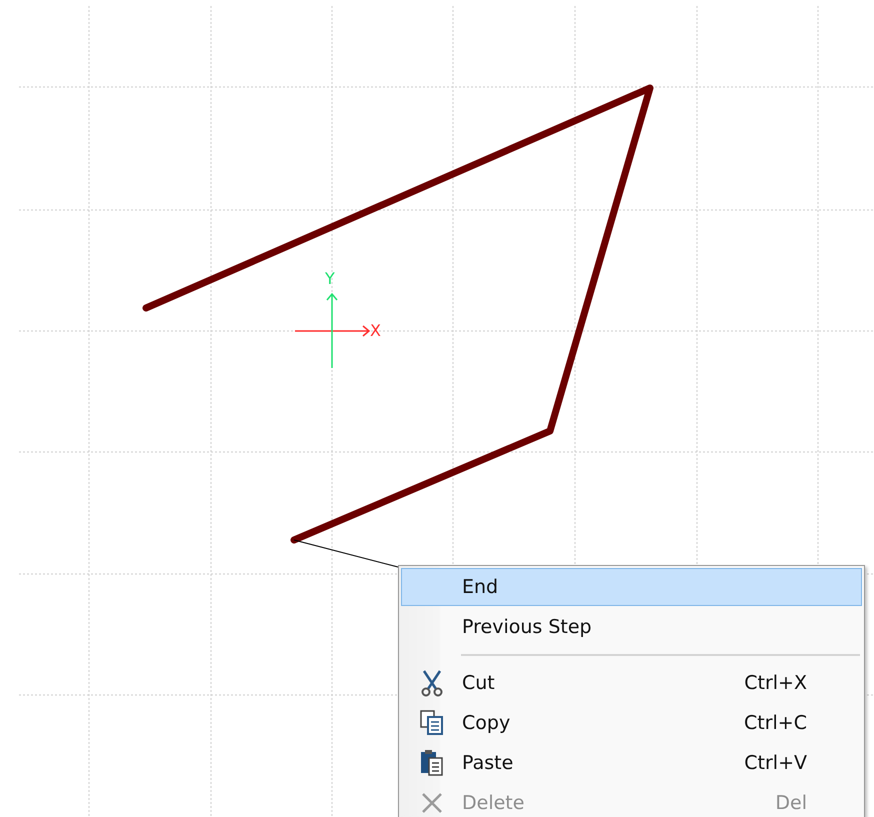  I want to click on menu-item: Previous Step, so click(631, 627).